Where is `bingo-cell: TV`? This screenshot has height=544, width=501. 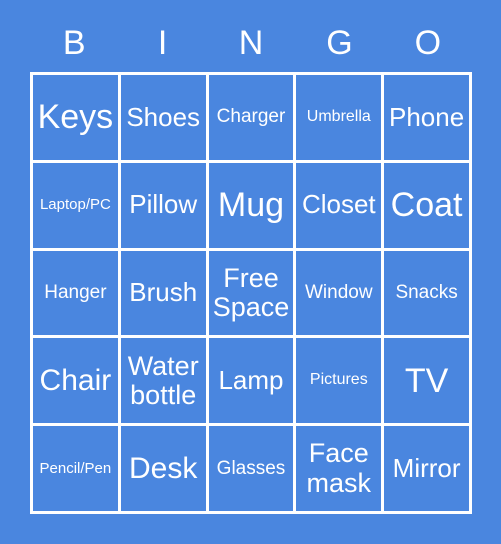
bingo-cell: TV is located at coordinates (428, 382).